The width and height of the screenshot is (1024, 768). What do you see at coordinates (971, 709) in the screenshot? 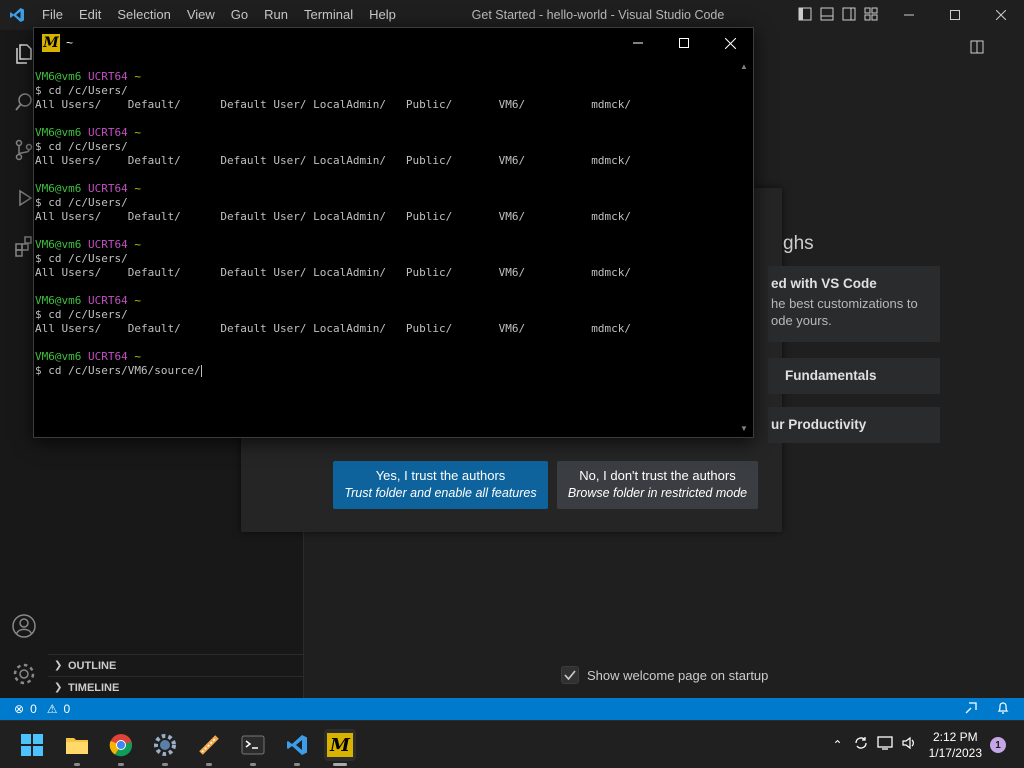
I see `feedback-icon` at bounding box center [971, 709].